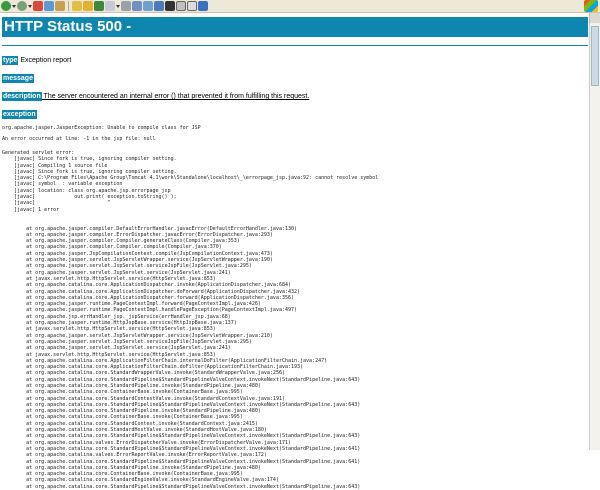 Image resolution: width=600 pixels, height=490 pixels. I want to click on browser-toolbar, so click(300, 6).